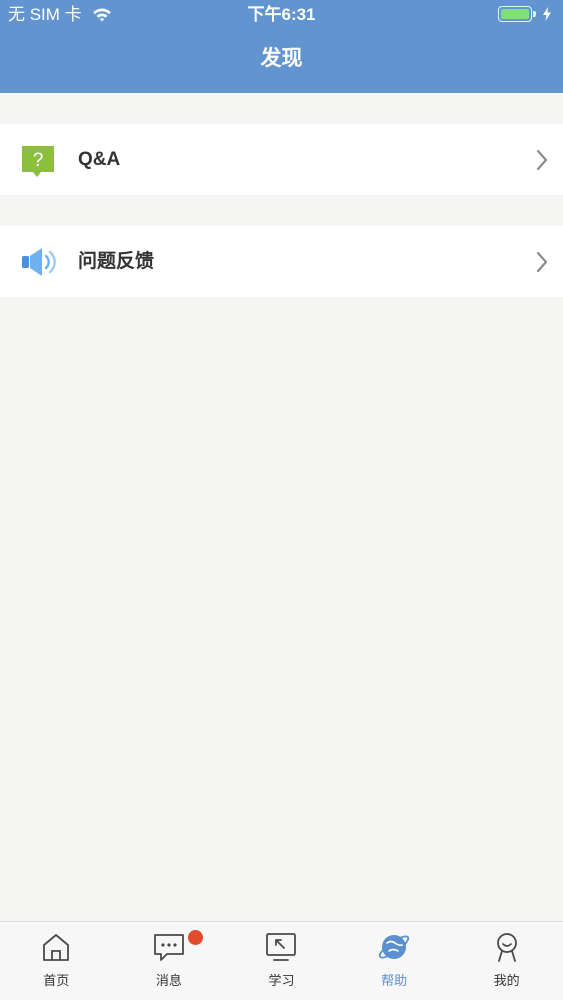 Image resolution: width=563 pixels, height=1000 pixels. I want to click on tab-help: 帮助, so click(394, 961).